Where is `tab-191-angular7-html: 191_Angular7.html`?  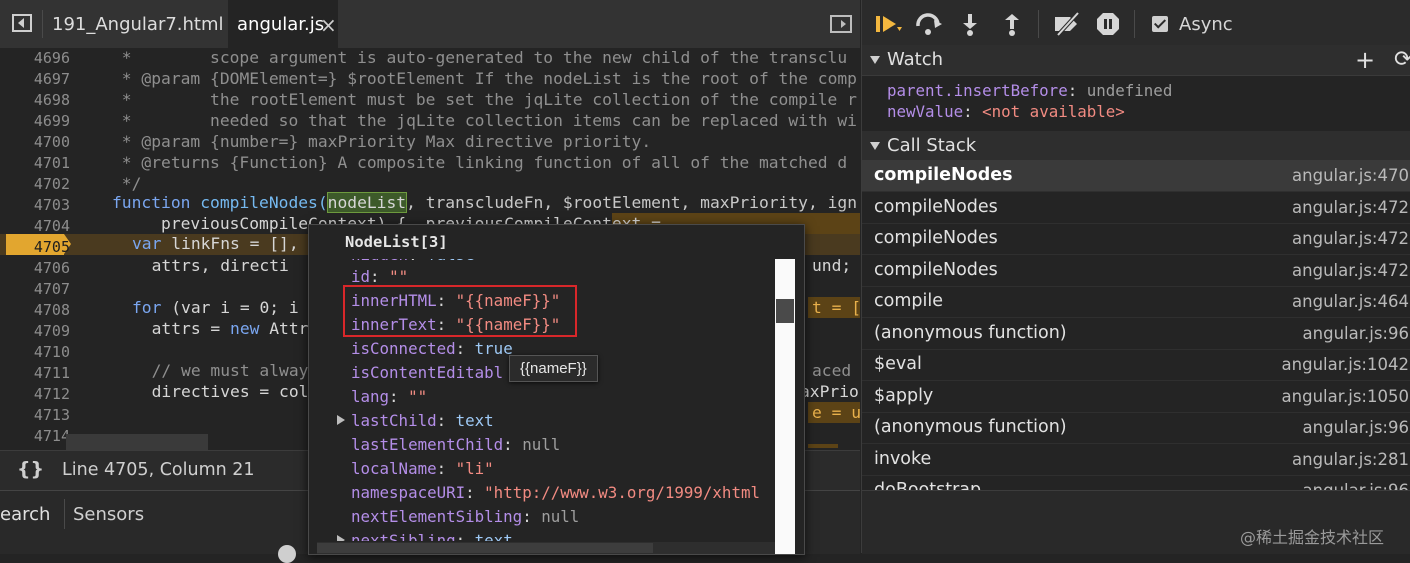
tab-191-angular7-html: 191_Angular7.html is located at coordinates (138, 24).